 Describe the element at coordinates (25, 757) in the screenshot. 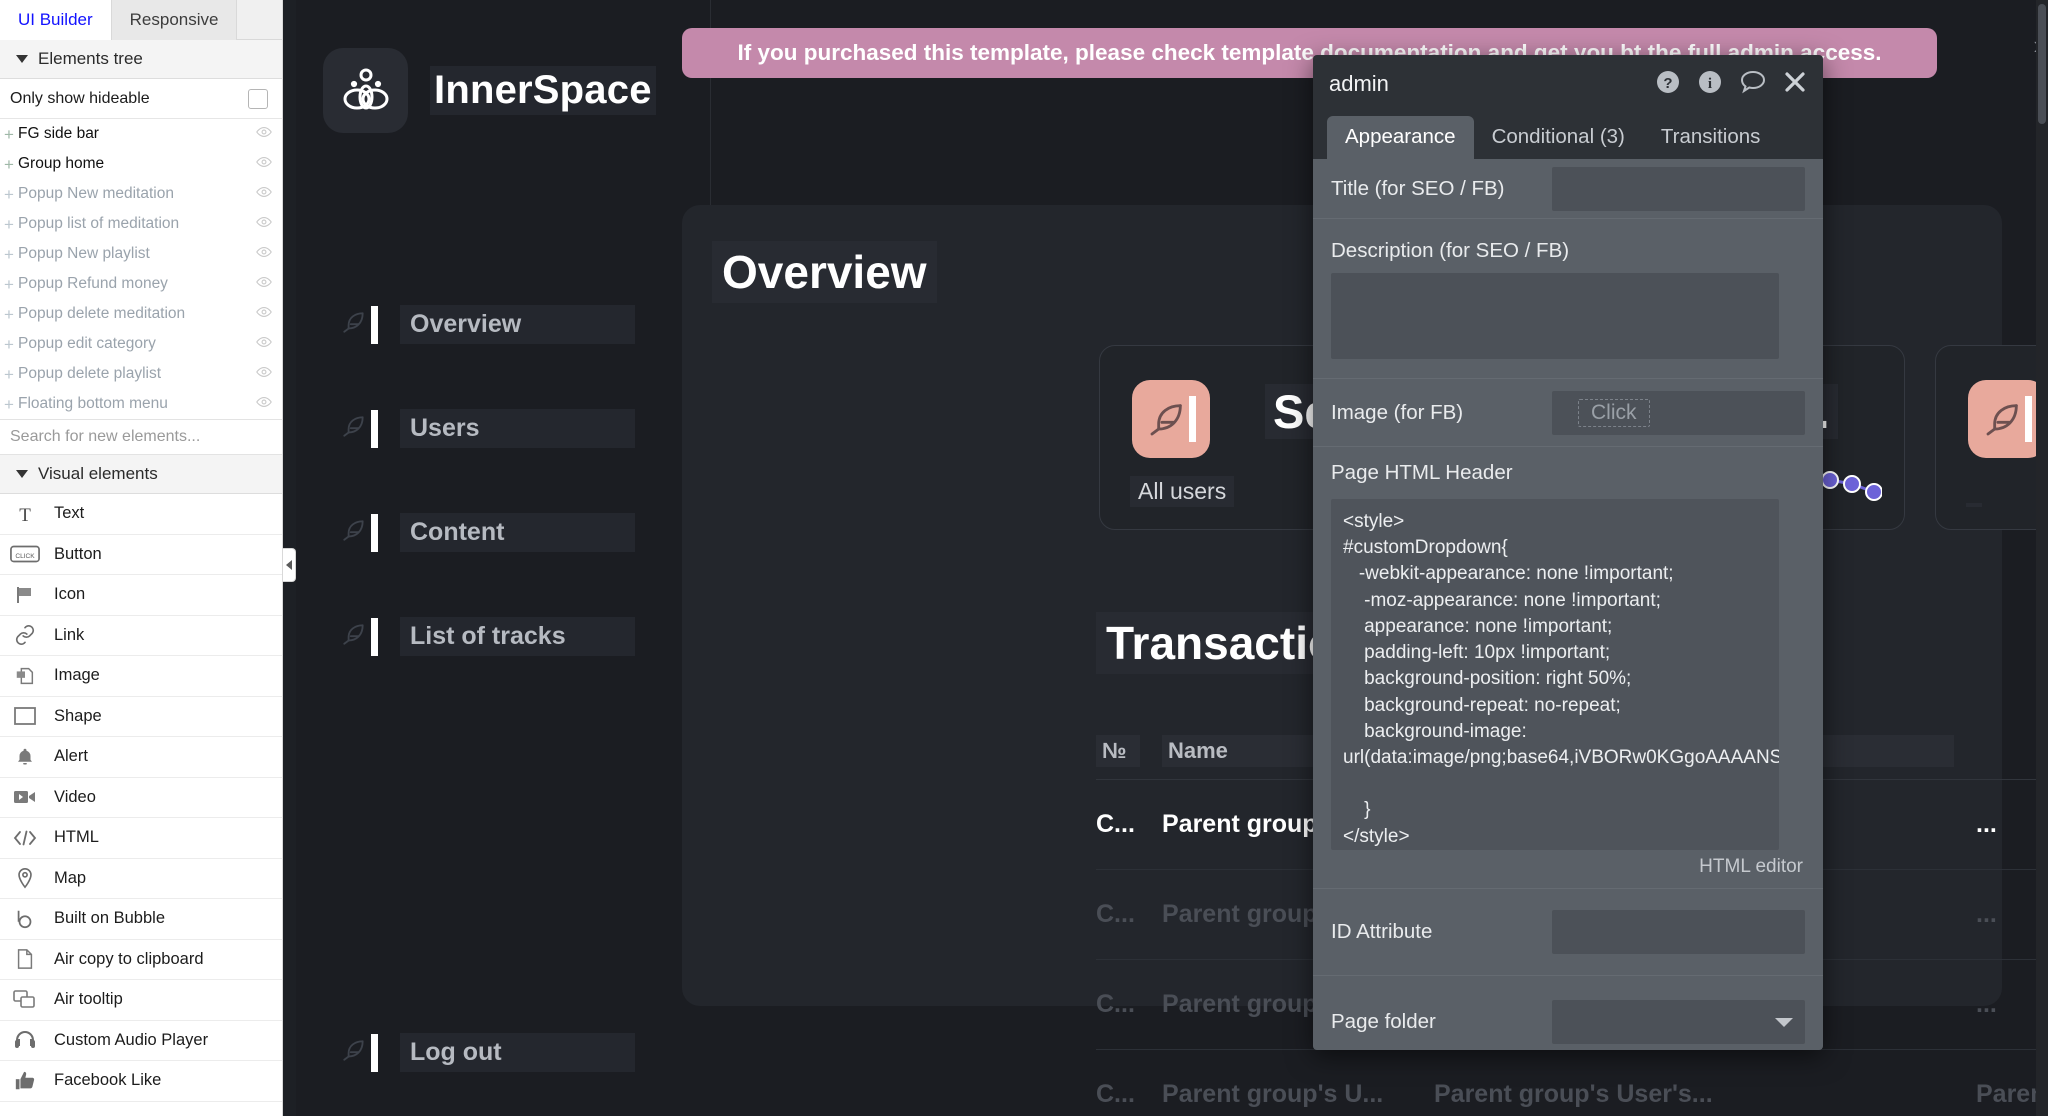

I see `bell-icon` at that location.